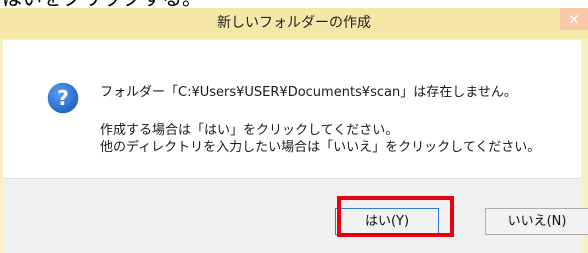  I want to click on question-icon: ?, so click(63, 98).